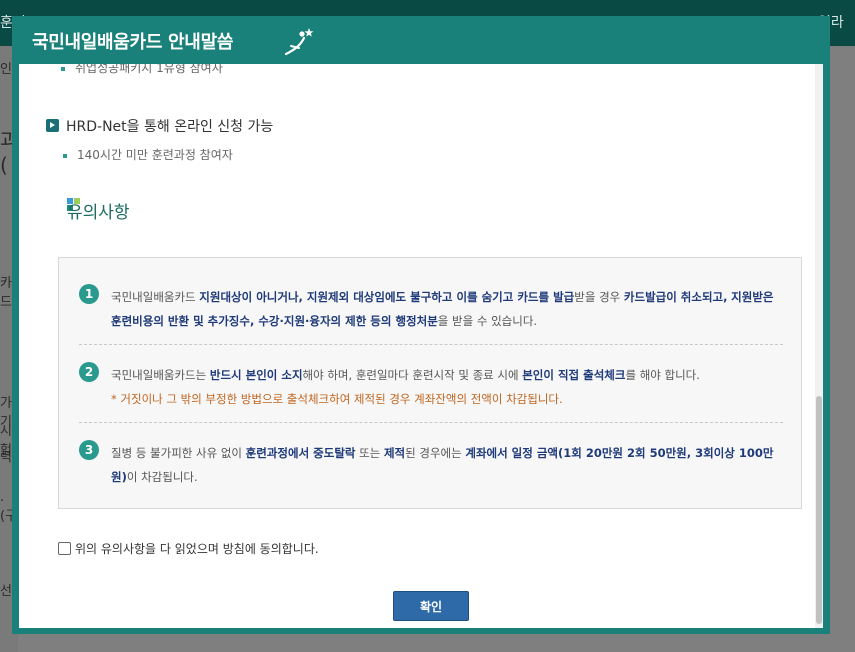 The image size is (855, 652). I want to click on flying-person-logo-icon, so click(299, 42).